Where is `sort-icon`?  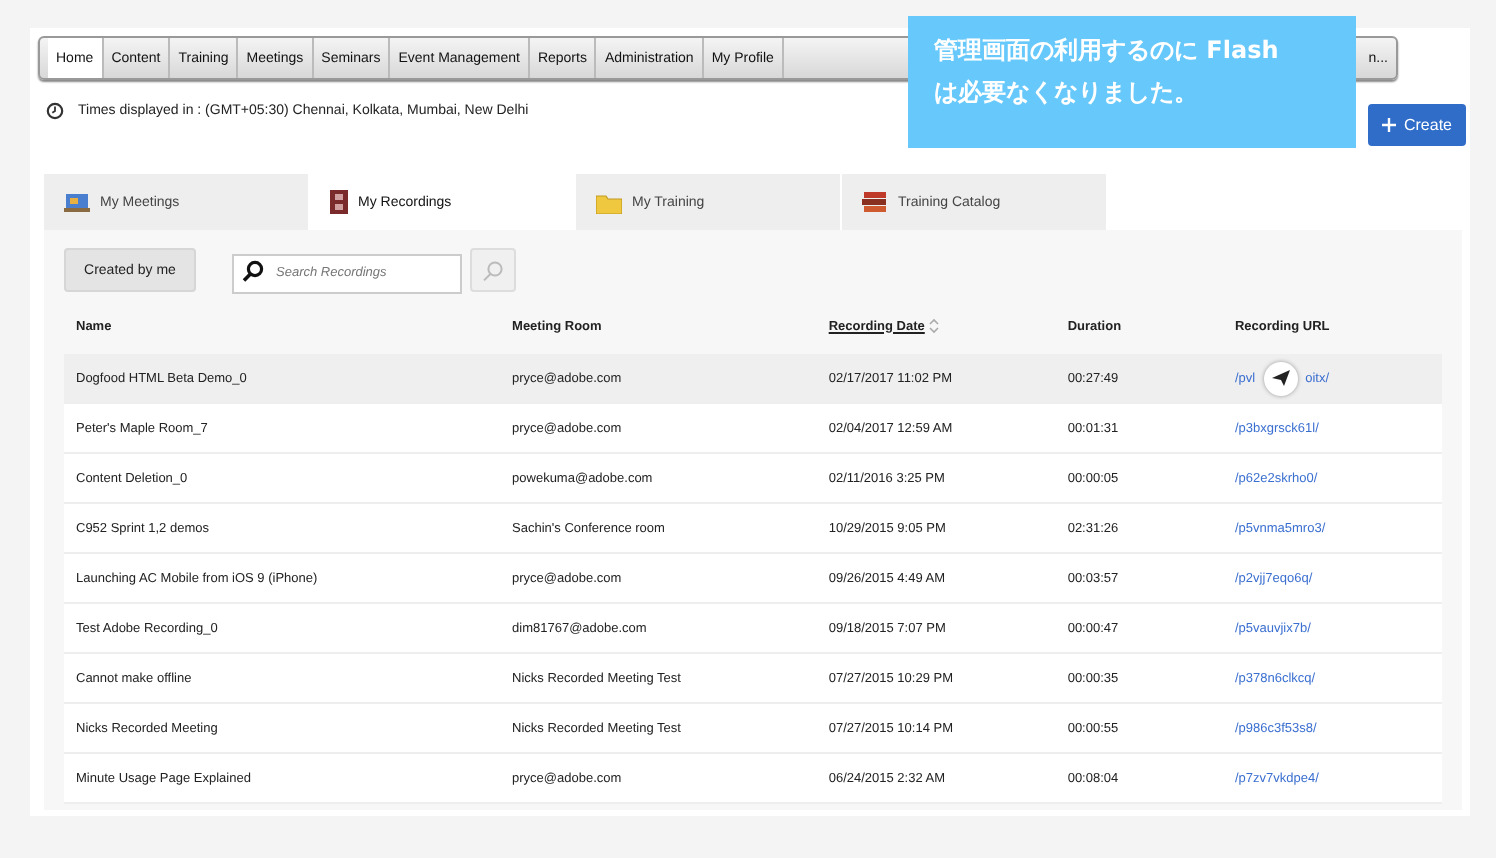
sort-icon is located at coordinates (934, 326).